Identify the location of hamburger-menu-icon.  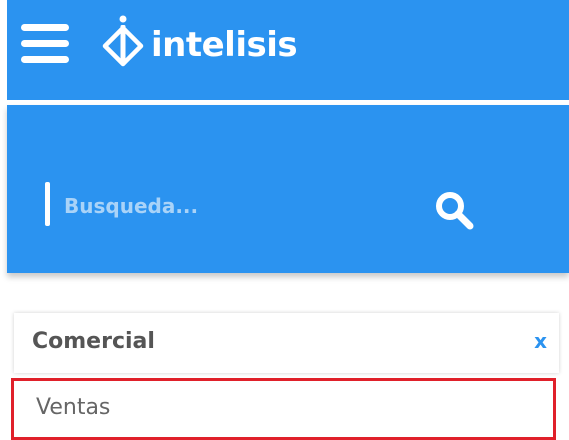
(45, 27).